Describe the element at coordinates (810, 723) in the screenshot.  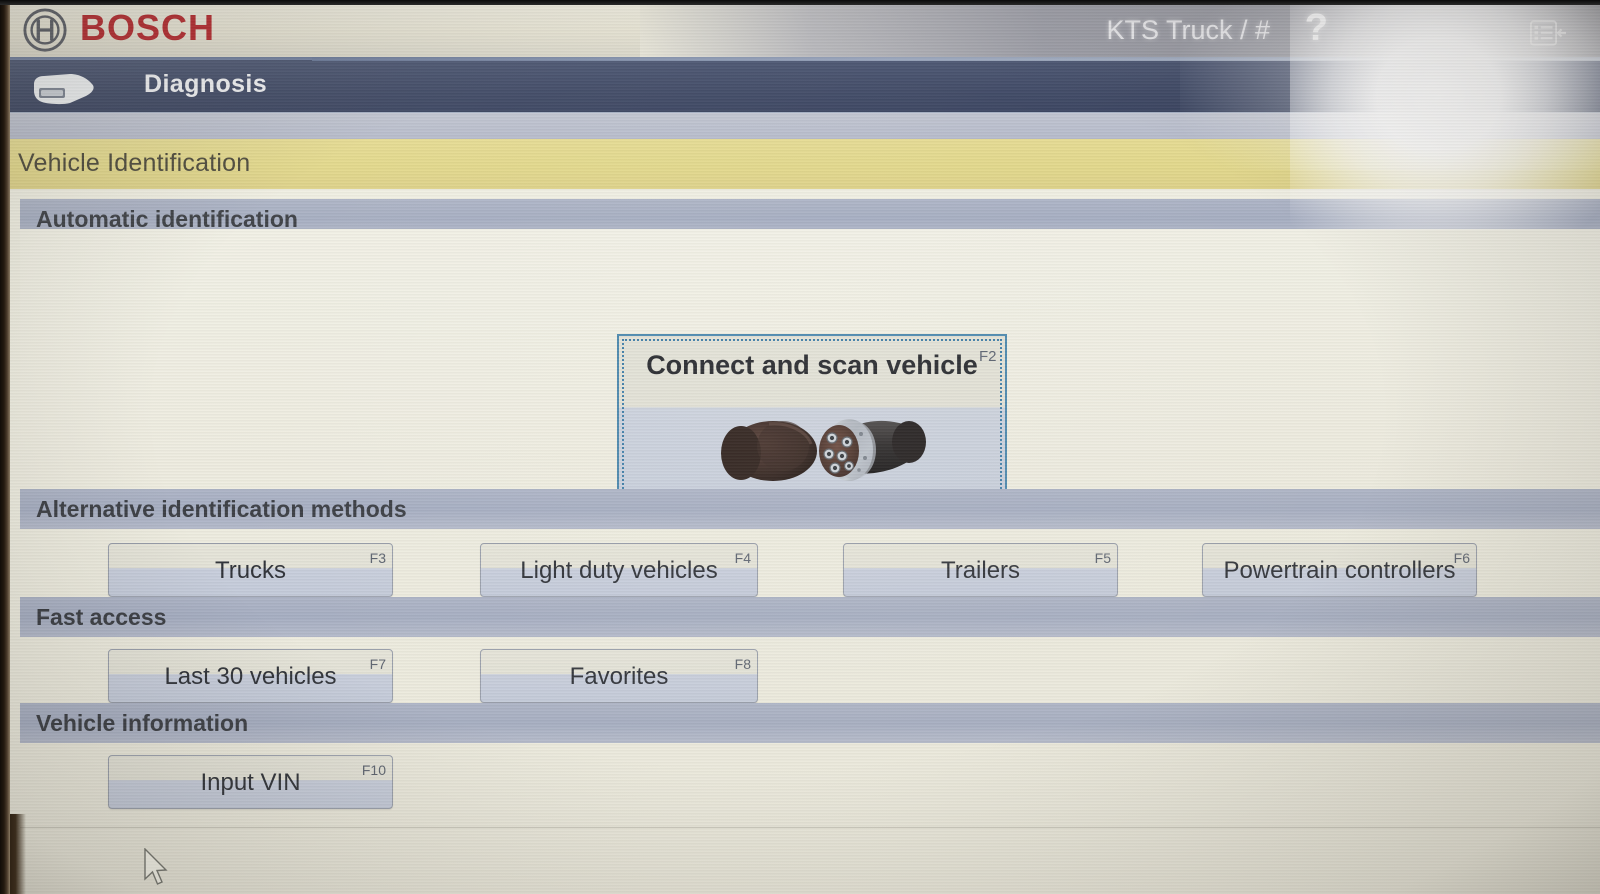
I see `section-header-vehicle-information: Vehicle information` at that location.